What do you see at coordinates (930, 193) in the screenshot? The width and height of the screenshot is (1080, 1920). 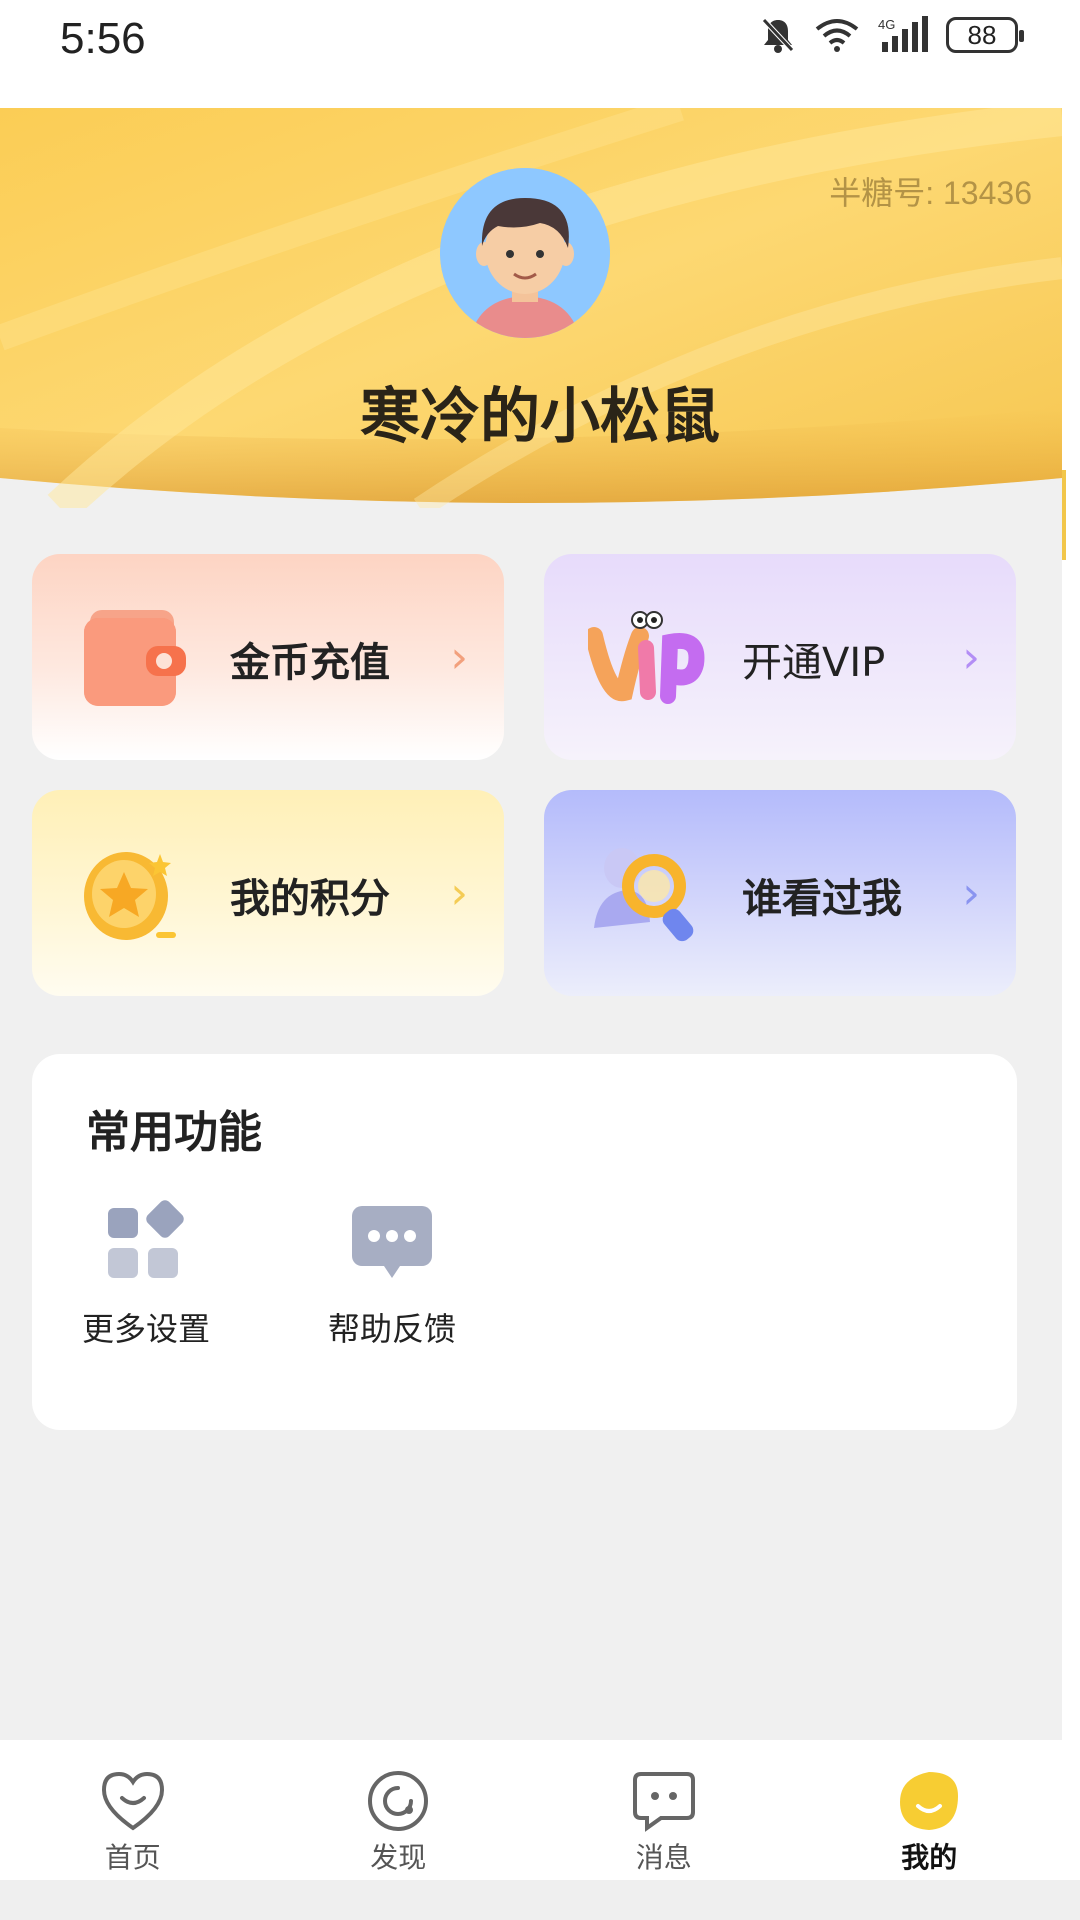 I see `user-id: 半糖号: 13436` at bounding box center [930, 193].